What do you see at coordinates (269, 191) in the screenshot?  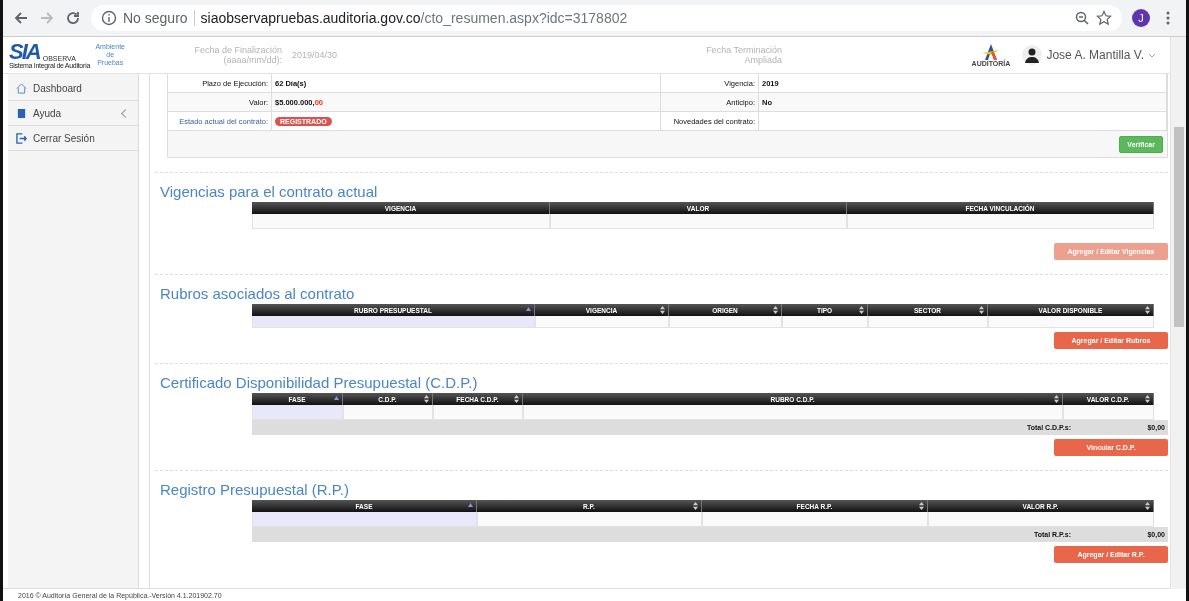 I see `section-title: Vigencias para el contrato actual` at bounding box center [269, 191].